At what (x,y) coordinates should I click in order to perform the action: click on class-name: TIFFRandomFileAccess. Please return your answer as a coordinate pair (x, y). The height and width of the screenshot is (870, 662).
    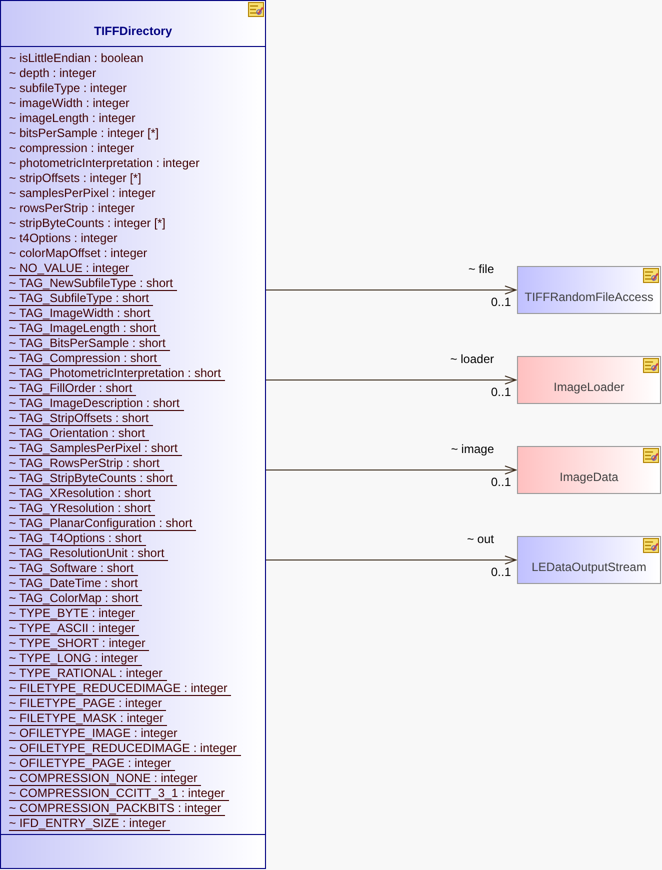
    Looking at the image, I should click on (589, 297).